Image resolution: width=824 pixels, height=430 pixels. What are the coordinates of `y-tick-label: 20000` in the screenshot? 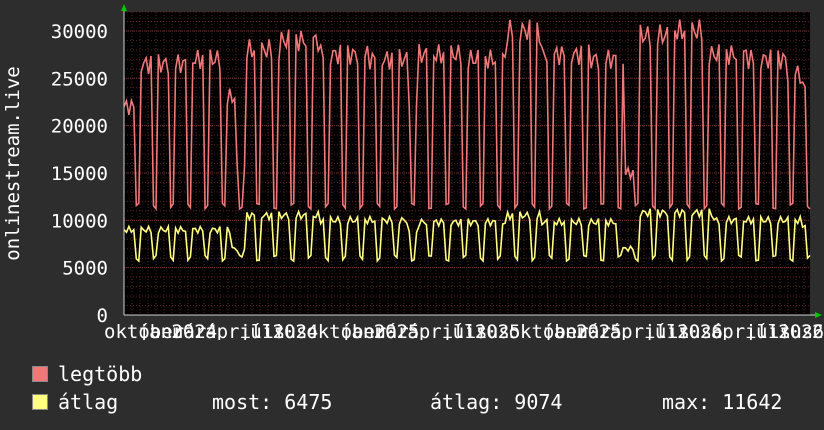 It's located at (79, 127).